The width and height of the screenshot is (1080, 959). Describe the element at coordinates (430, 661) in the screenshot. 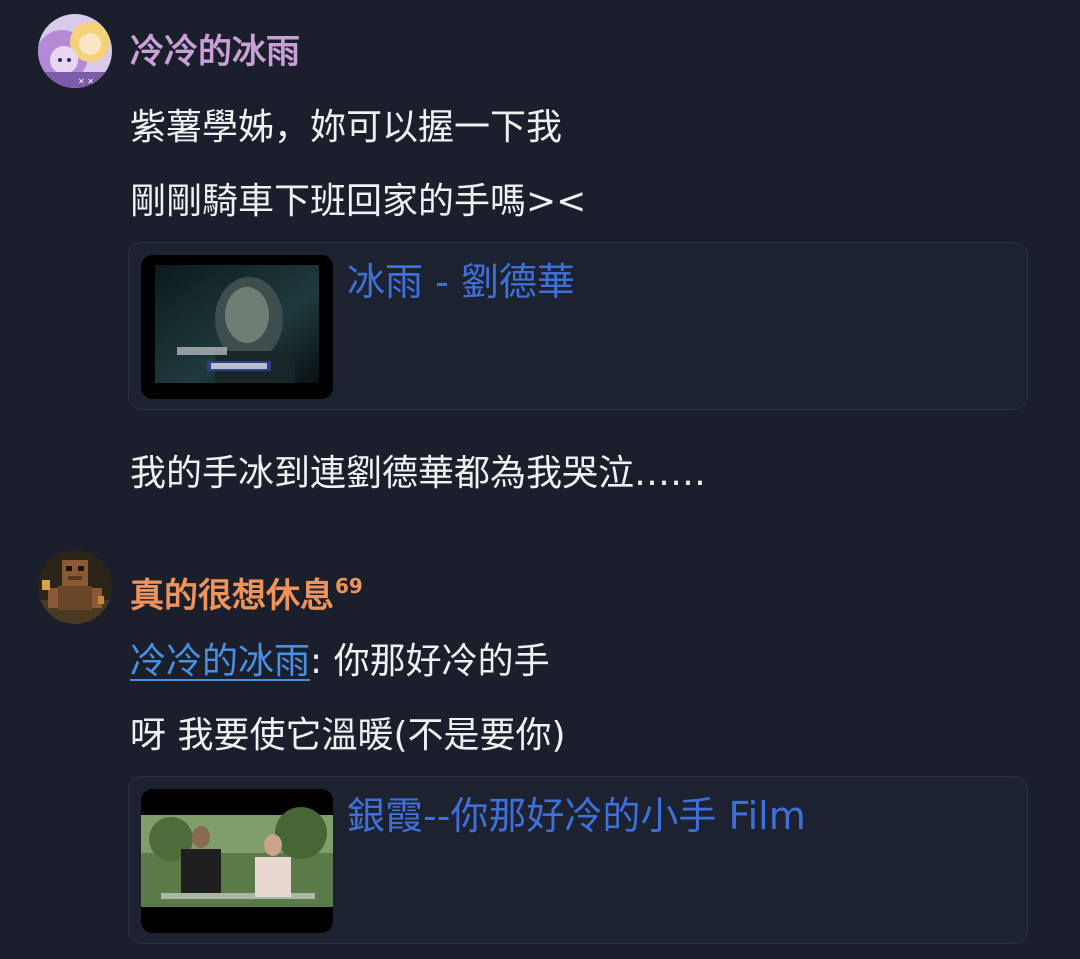

I see `mention-rest-text: : 你那好冷的手` at that location.